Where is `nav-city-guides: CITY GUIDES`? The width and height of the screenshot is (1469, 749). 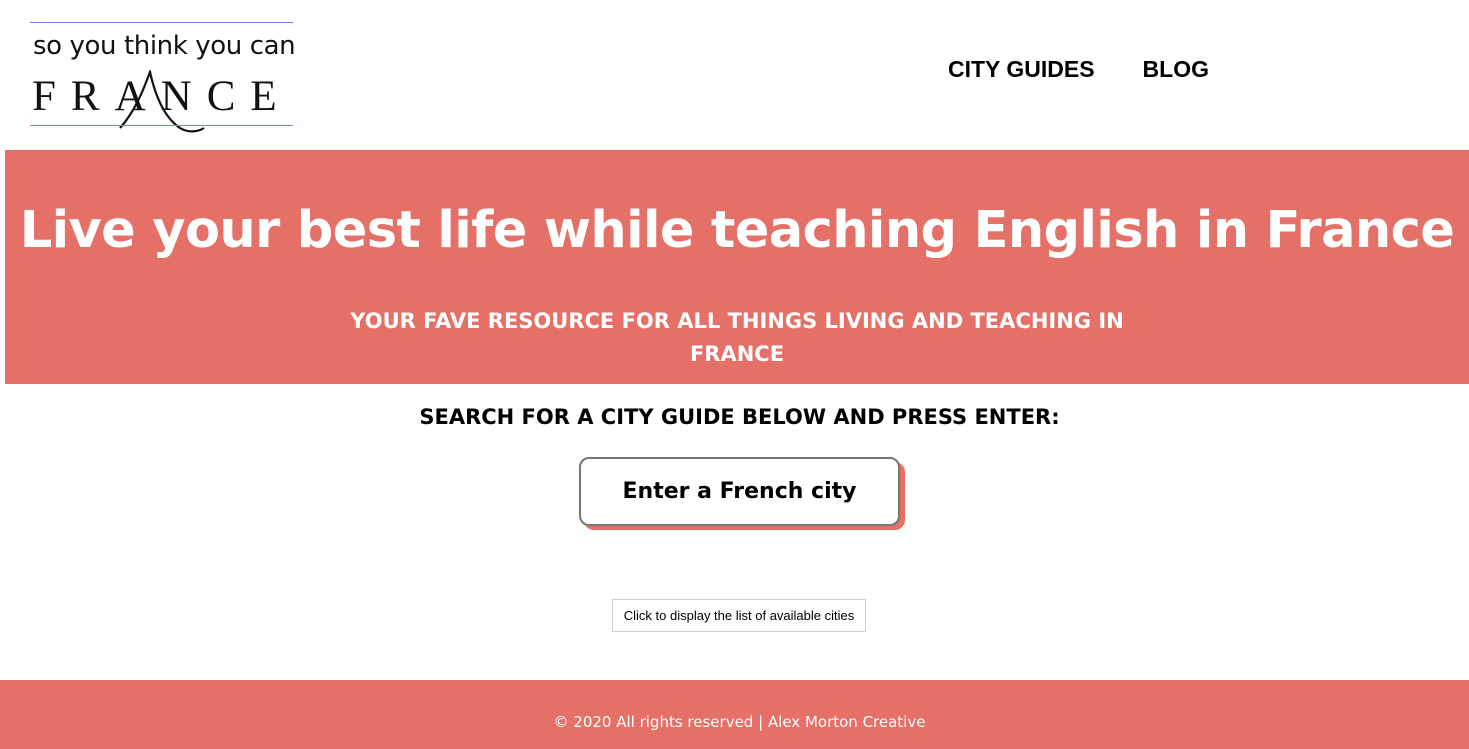 nav-city-guides: CITY GUIDES is located at coordinates (1021, 71).